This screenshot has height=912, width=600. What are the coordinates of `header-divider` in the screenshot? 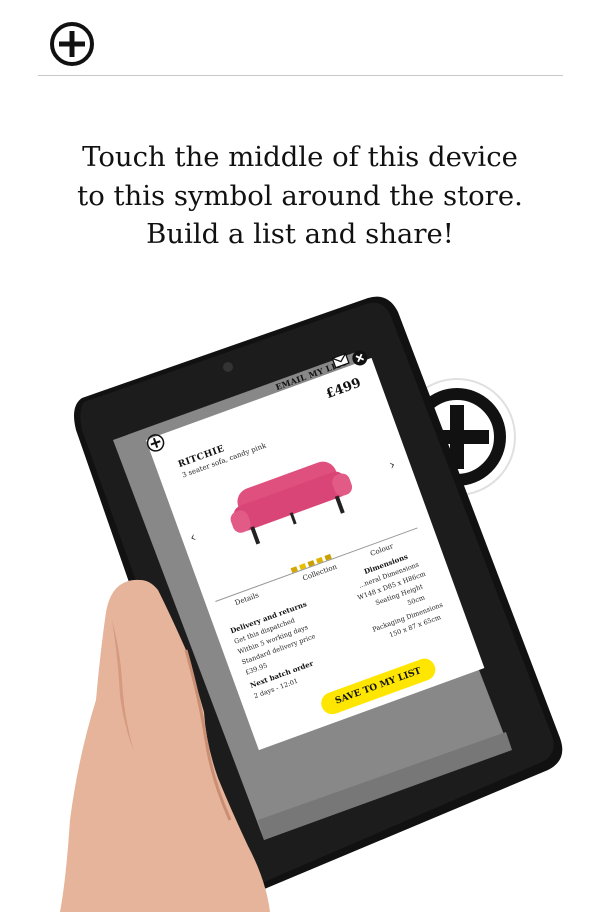 It's located at (300, 75).